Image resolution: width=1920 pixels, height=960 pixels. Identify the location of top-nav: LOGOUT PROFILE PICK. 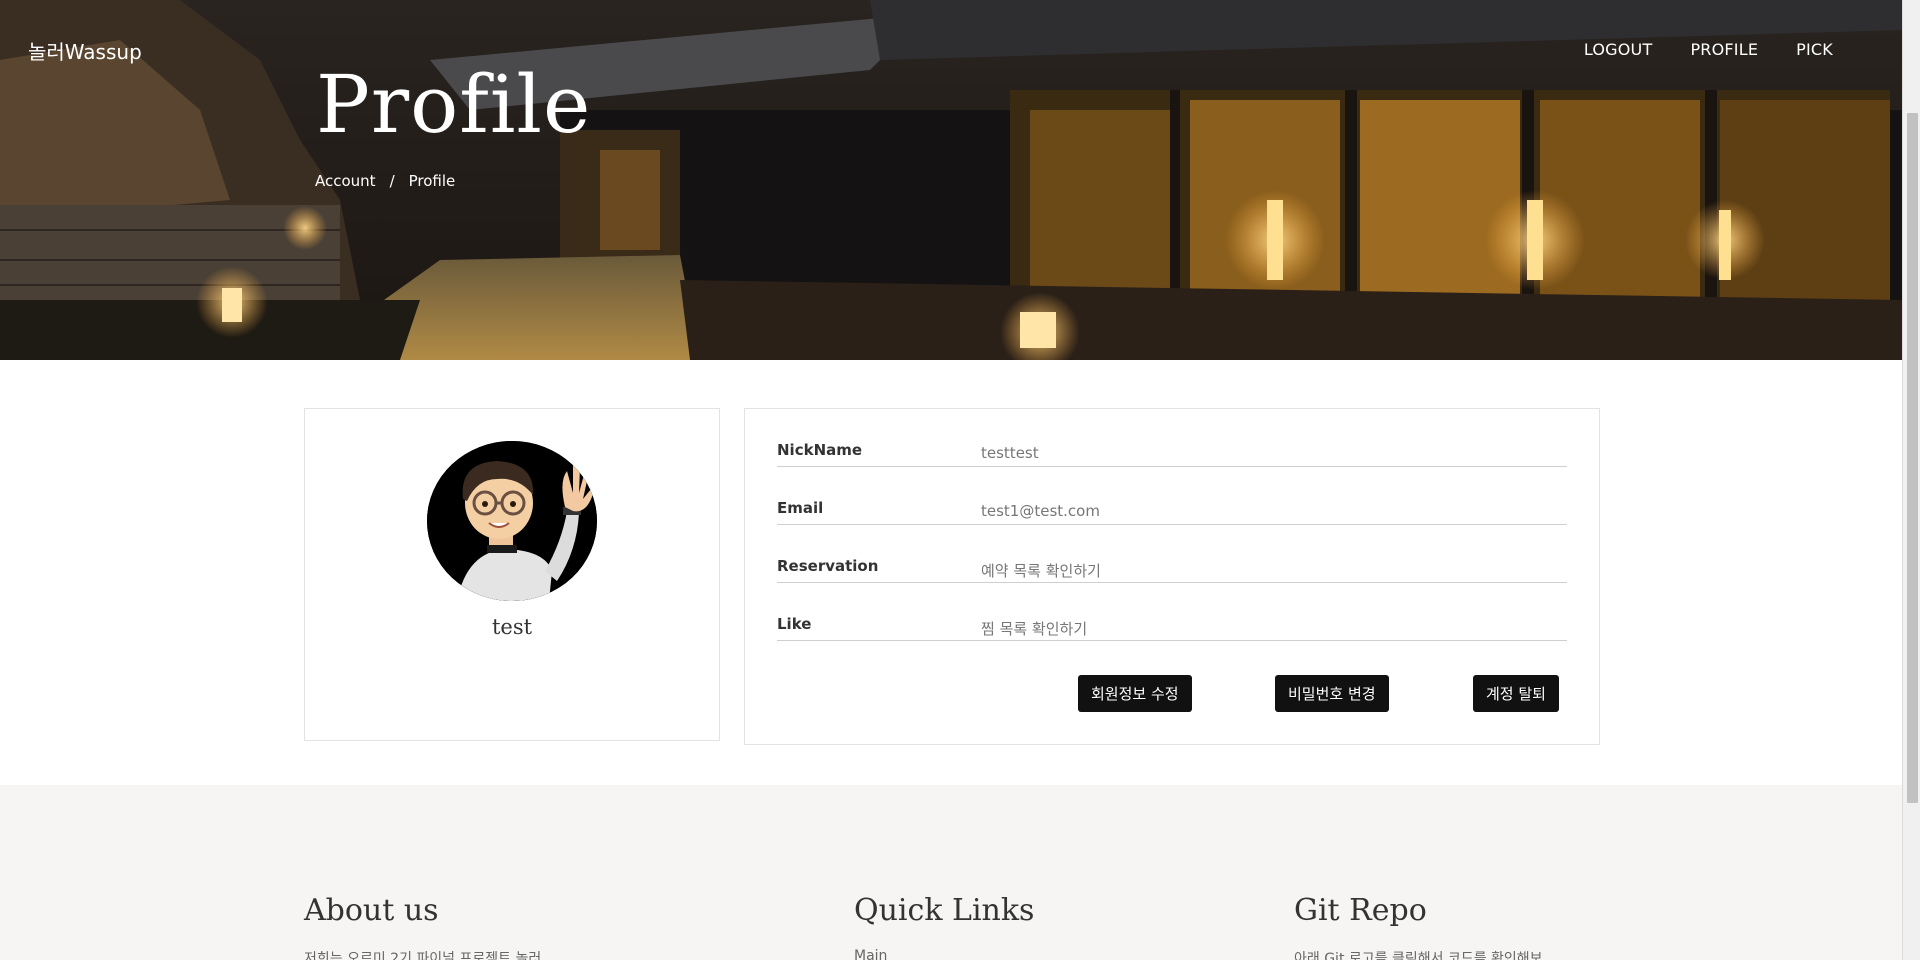
(1708, 49).